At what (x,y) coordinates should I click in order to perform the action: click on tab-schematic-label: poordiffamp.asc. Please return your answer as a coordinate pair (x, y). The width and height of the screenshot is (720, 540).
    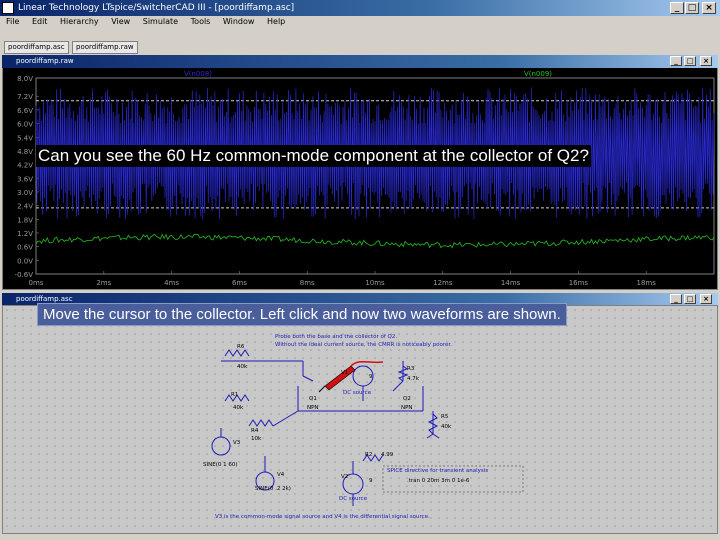
    Looking at the image, I should click on (36, 47).